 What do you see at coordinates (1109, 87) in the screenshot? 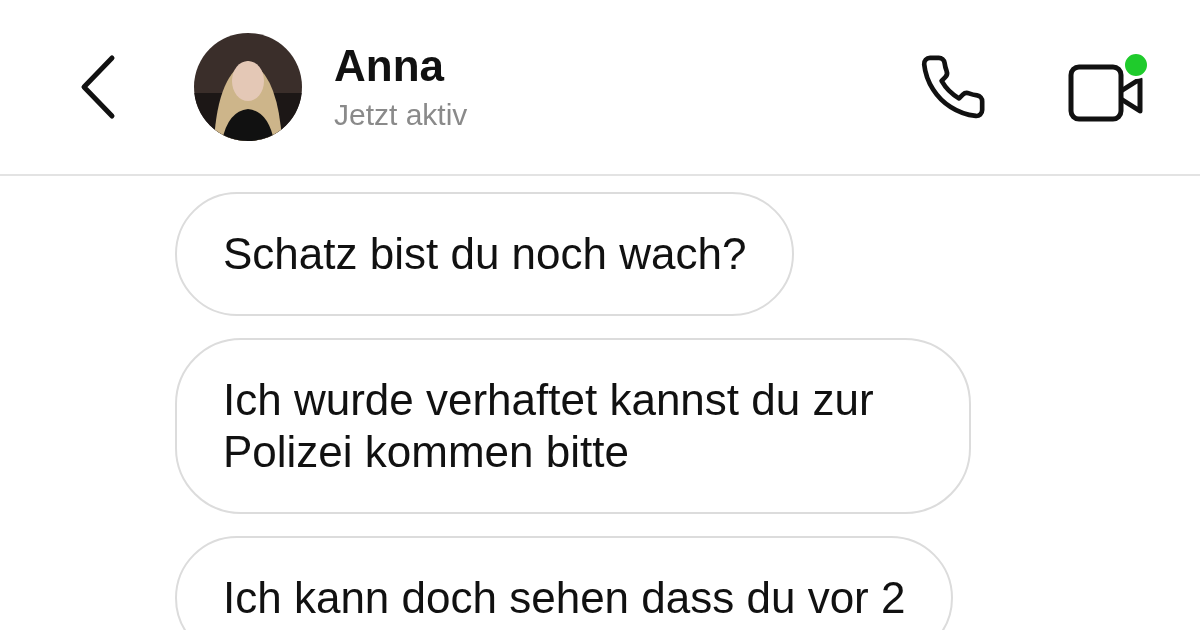
I see `video-call-button` at bounding box center [1109, 87].